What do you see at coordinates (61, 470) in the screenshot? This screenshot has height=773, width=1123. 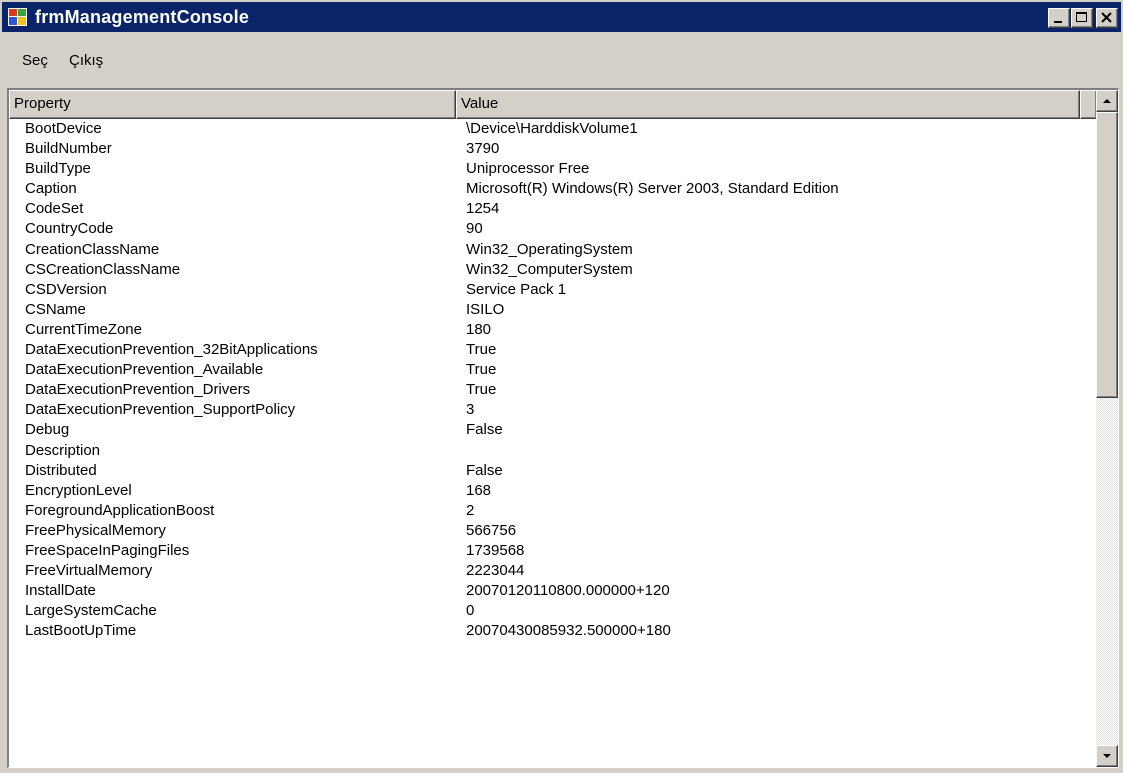 I see `property-cell: Distributed` at bounding box center [61, 470].